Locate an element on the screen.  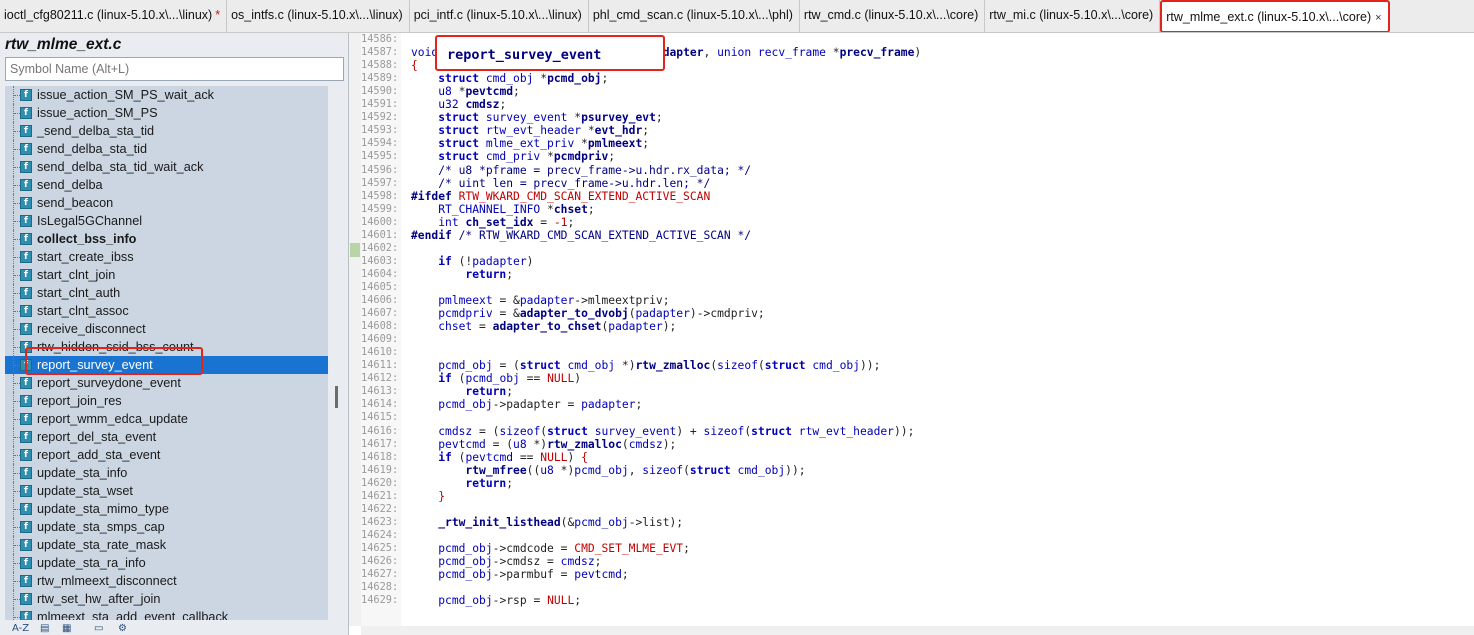
code-line: pcmd_obj->rsp = NULL; is located at coordinates (496, 600).